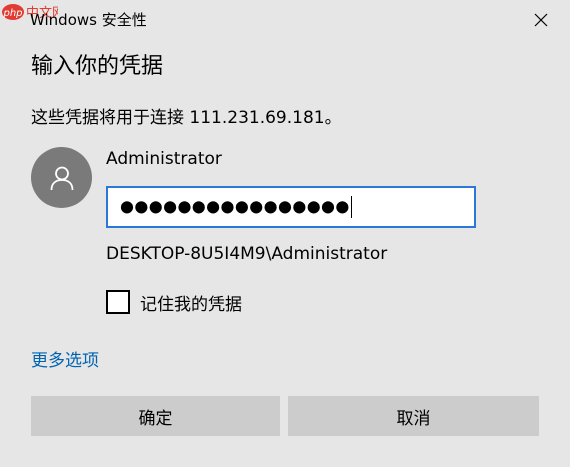  I want to click on more-options-link: 更多选项, so click(65, 358).